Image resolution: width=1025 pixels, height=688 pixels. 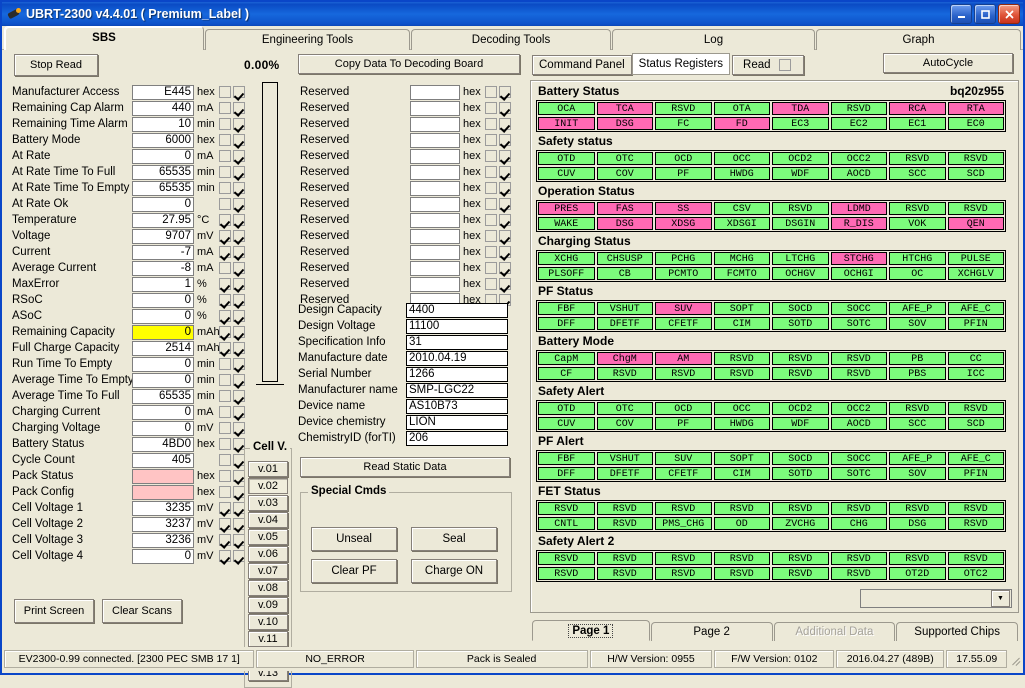 I want to click on static-data-value: 31, so click(x=457, y=342).